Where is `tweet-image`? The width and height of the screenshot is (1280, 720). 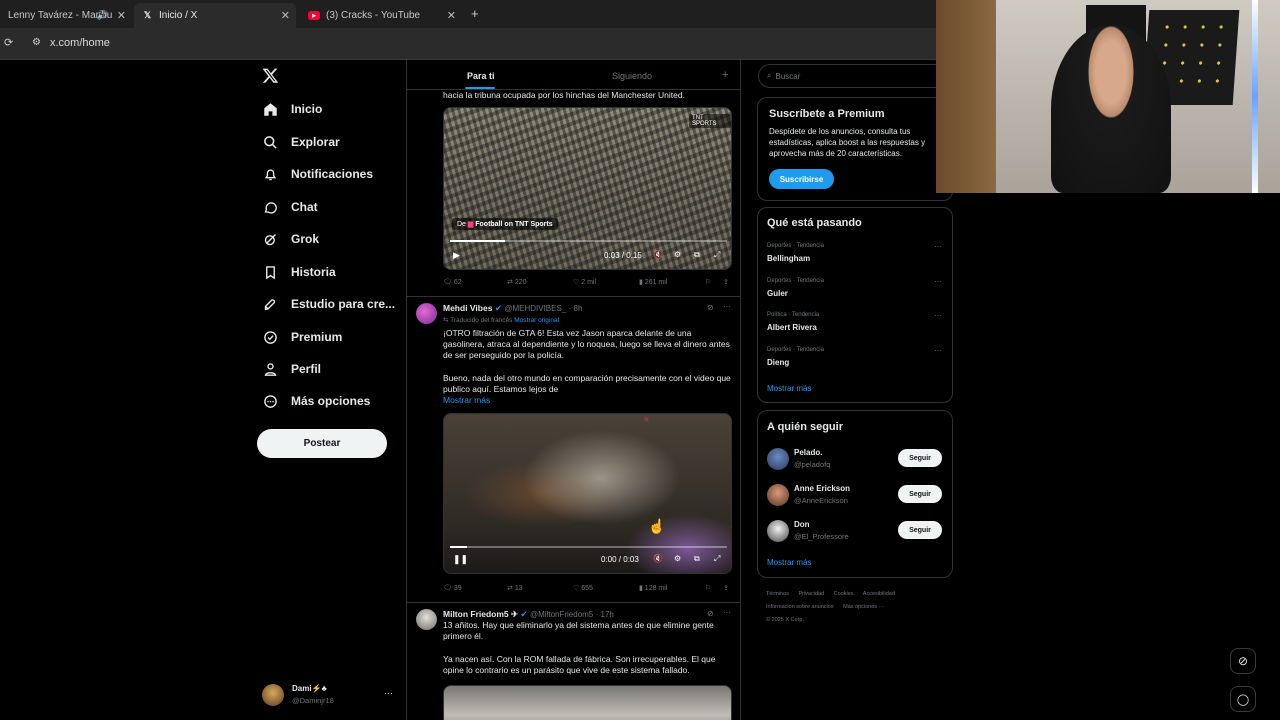 tweet-image is located at coordinates (587, 702).